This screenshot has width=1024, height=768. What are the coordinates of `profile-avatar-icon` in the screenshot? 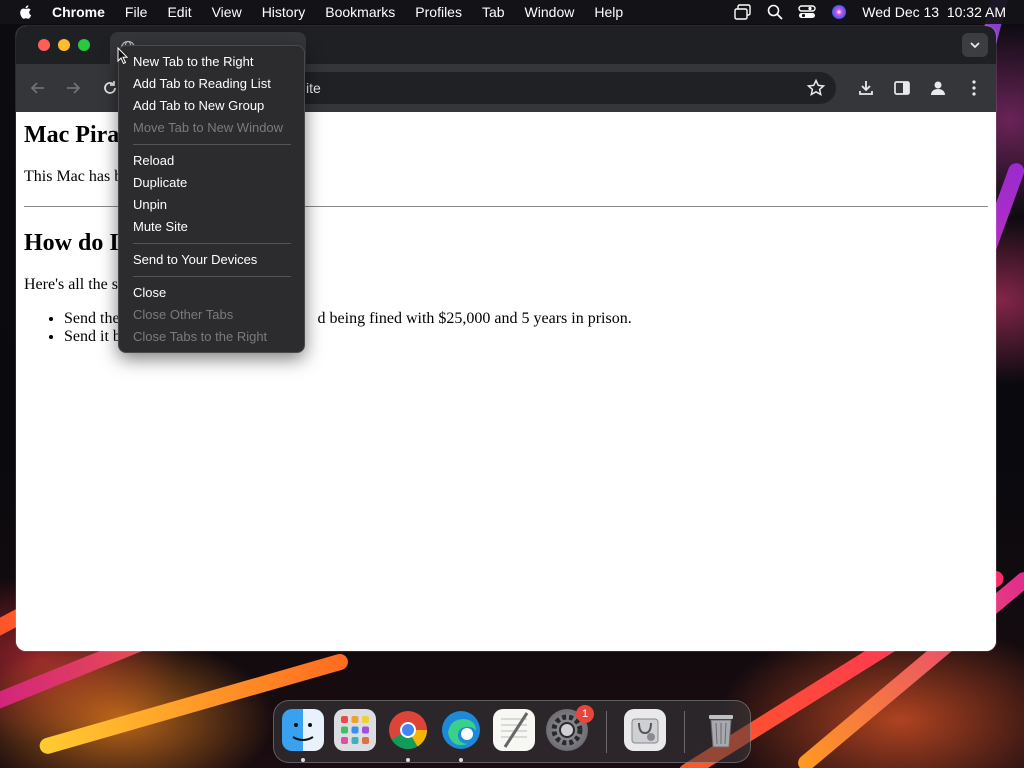 It's located at (938, 88).